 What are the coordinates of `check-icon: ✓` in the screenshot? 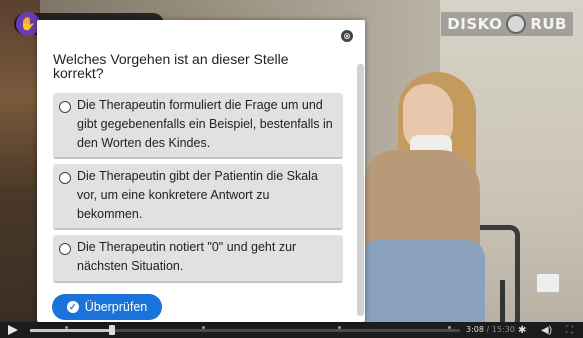 It's located at (72, 307).